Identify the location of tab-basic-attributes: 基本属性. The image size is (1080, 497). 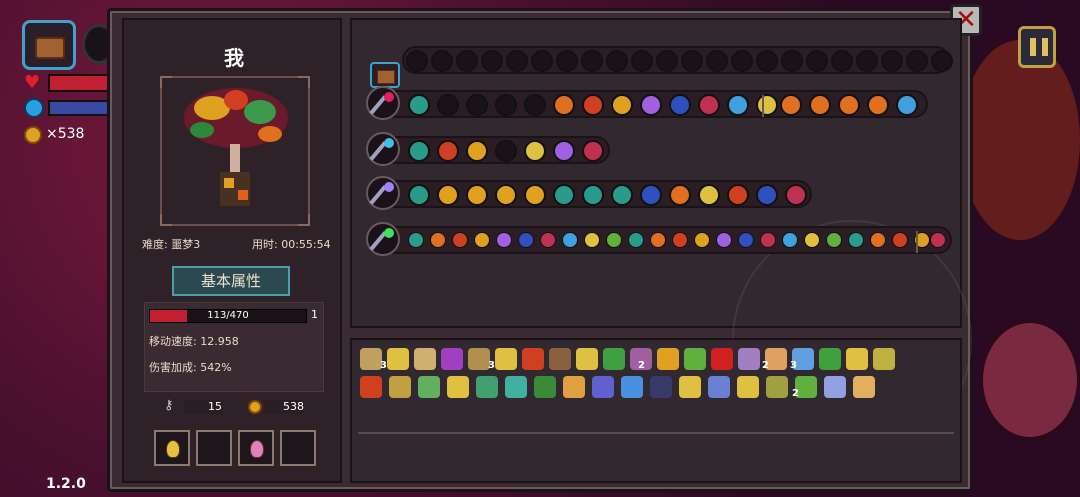
(231, 281).